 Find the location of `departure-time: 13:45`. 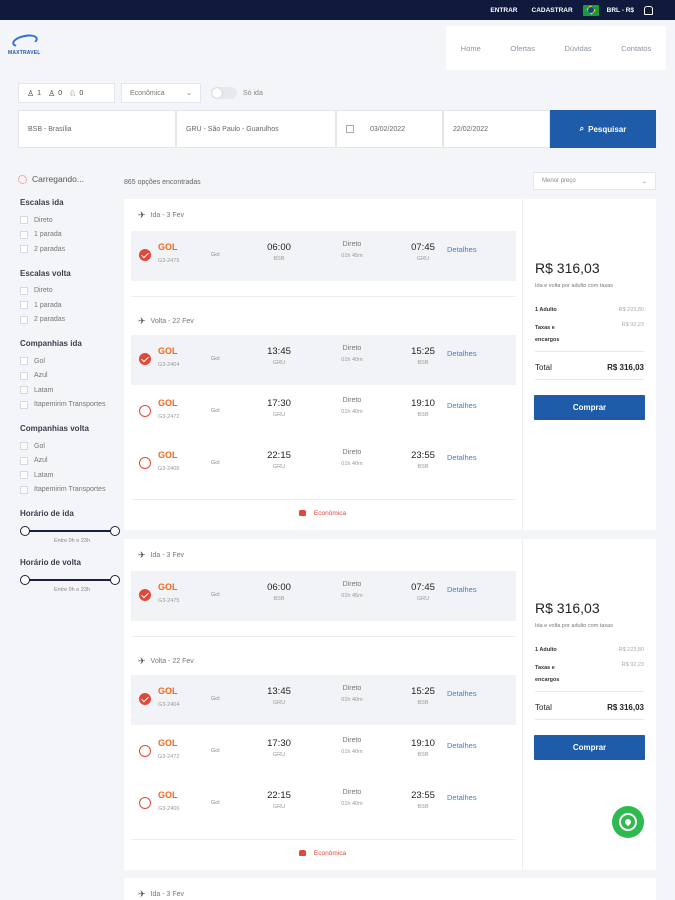

departure-time: 13:45 is located at coordinates (279, 691).